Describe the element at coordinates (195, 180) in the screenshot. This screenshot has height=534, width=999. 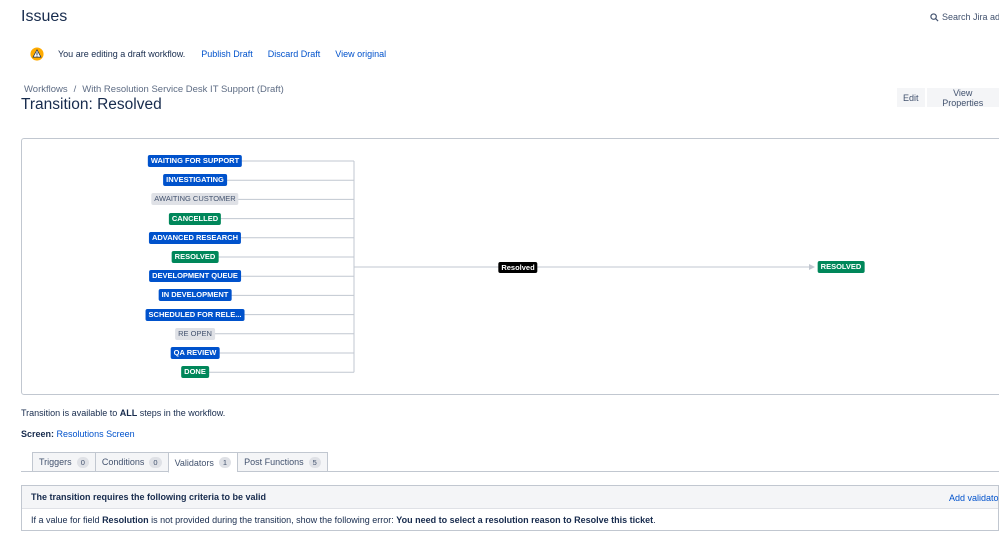
I see `source-status-lozenge: INVESTIGATING` at that location.